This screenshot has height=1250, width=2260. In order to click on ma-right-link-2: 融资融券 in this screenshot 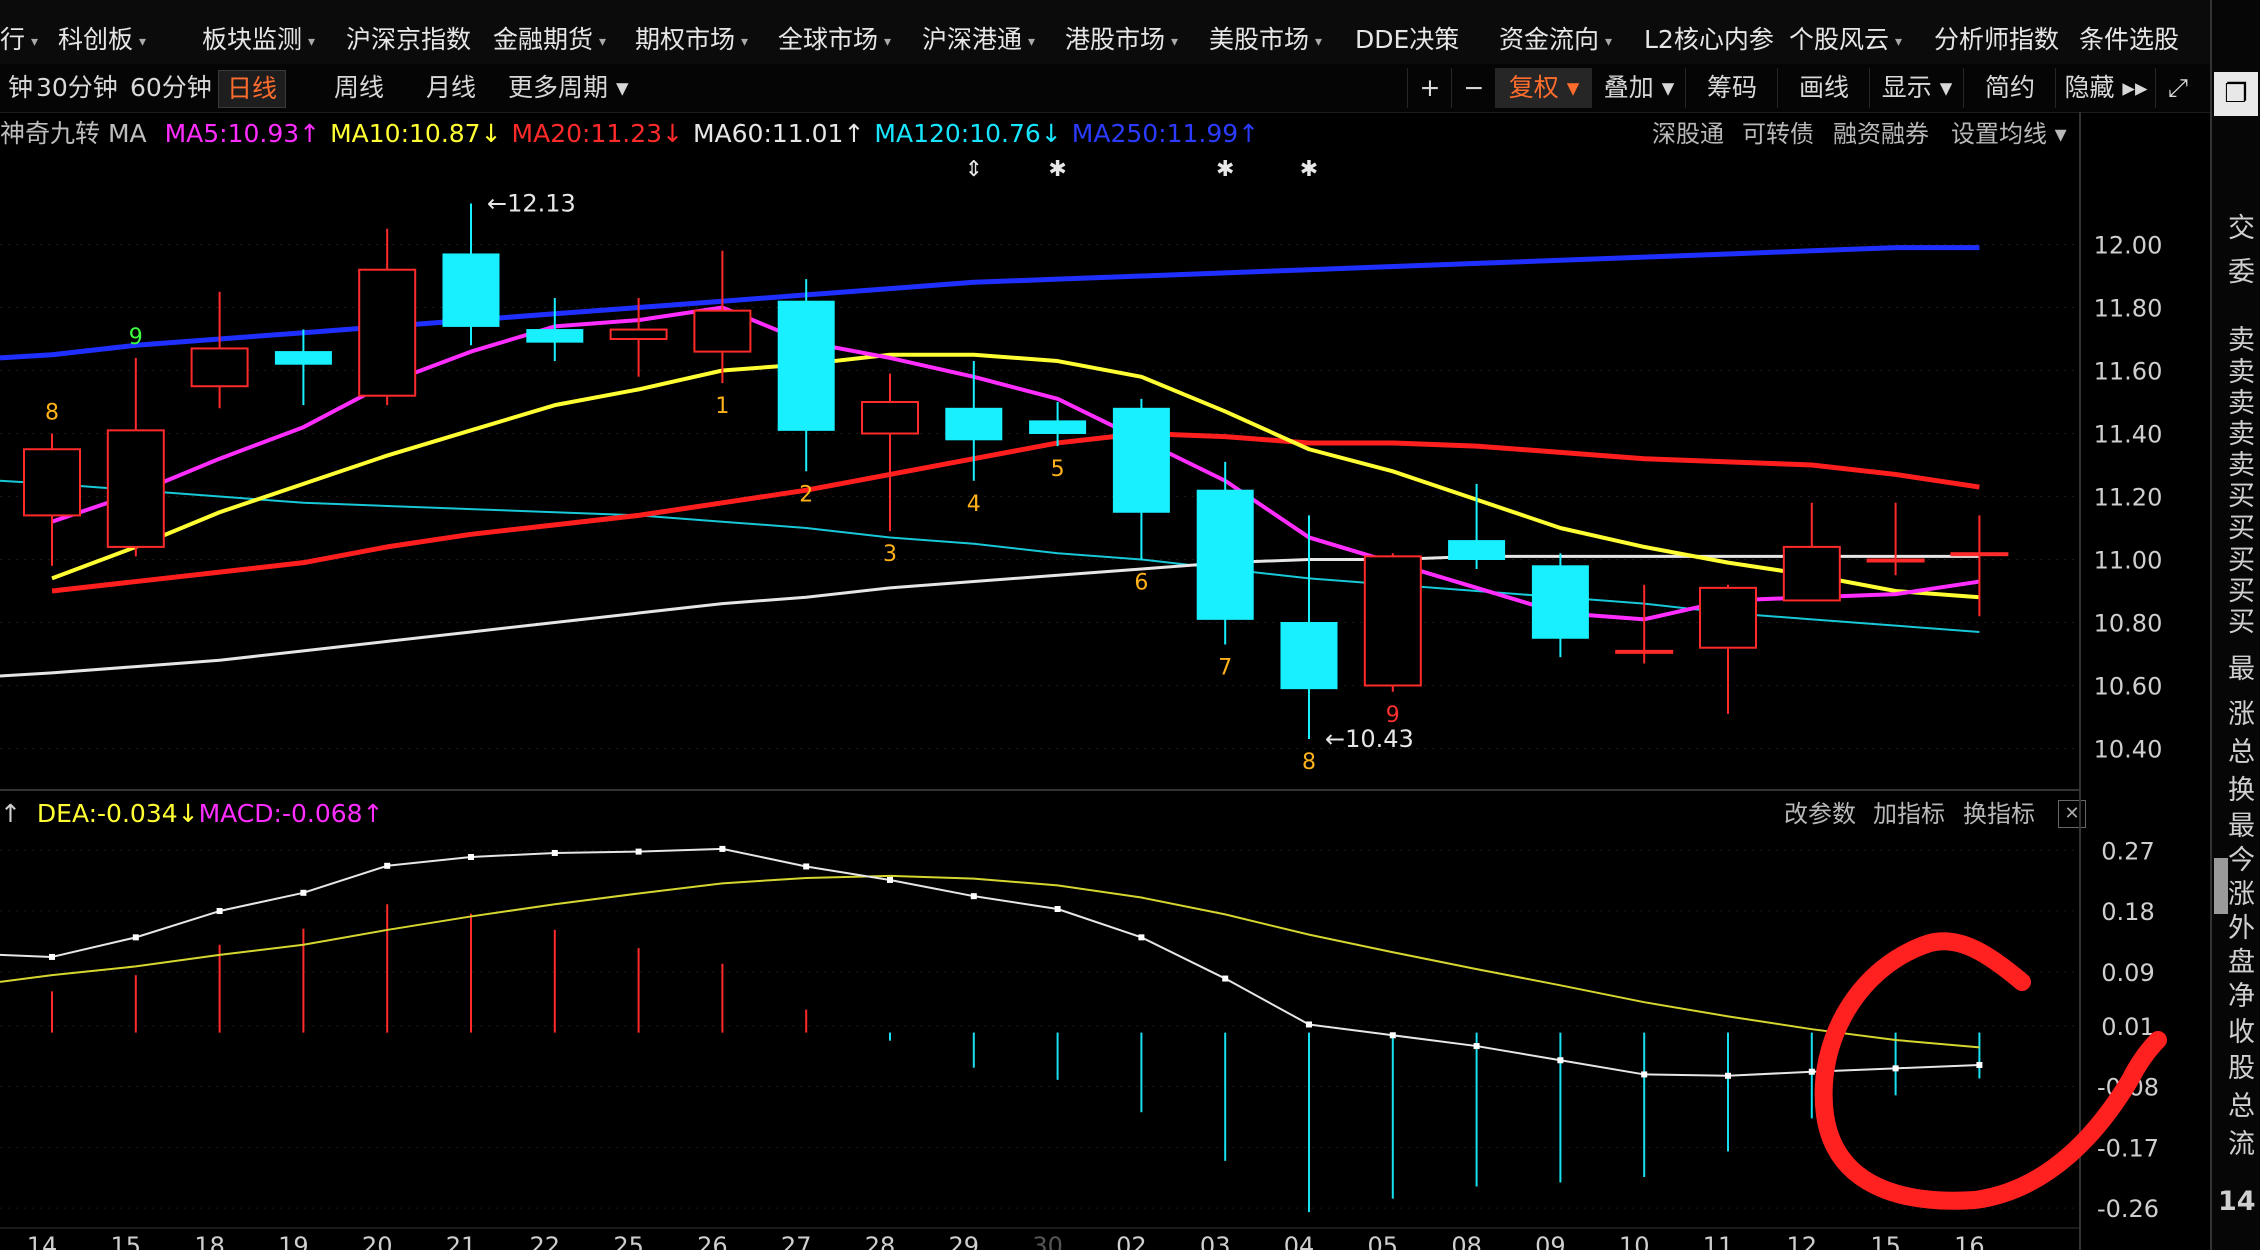, I will do `click(1881, 134)`.